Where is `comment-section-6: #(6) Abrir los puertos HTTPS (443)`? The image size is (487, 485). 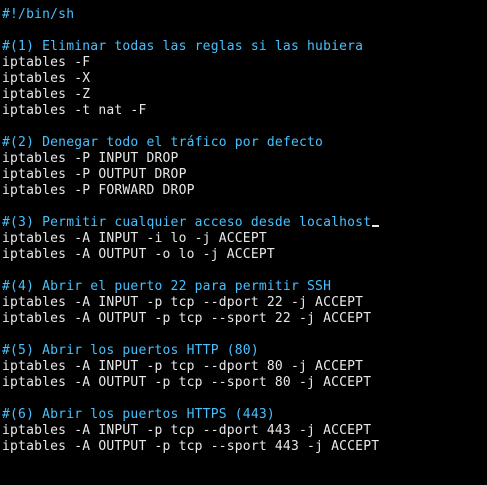
comment-section-6: #(6) Abrir los puertos HTTPS (443) is located at coordinates (138, 414).